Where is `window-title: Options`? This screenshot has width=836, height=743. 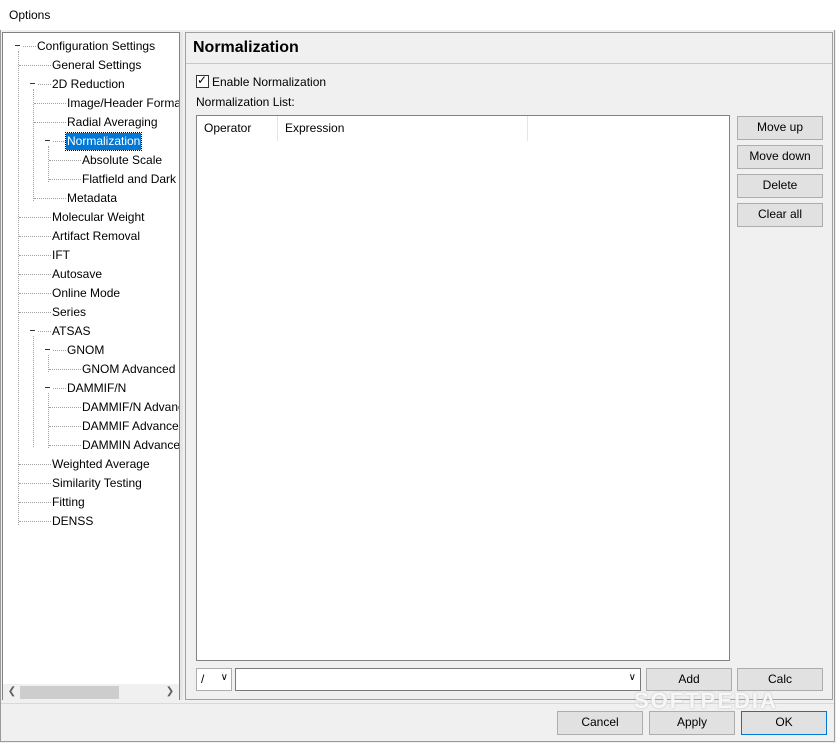 window-title: Options is located at coordinates (30, 15).